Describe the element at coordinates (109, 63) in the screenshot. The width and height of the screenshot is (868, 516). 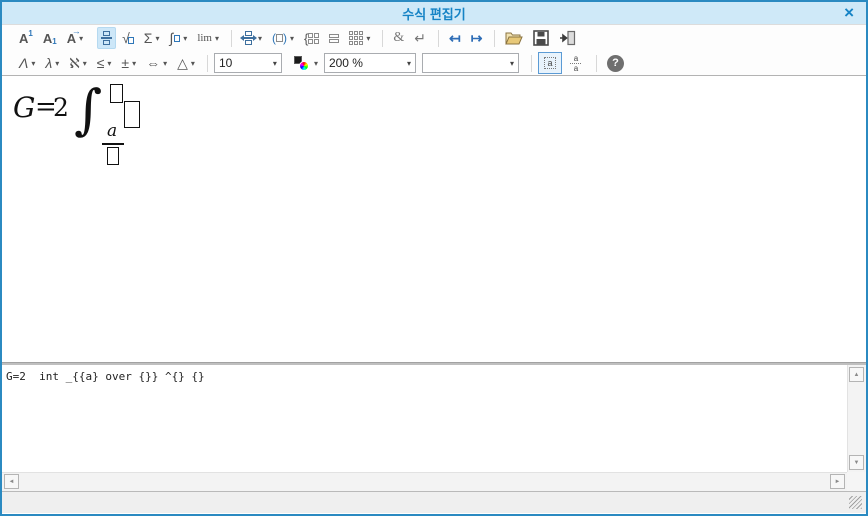
I see `relation-symbol-dropdown-caret: ▾` at that location.